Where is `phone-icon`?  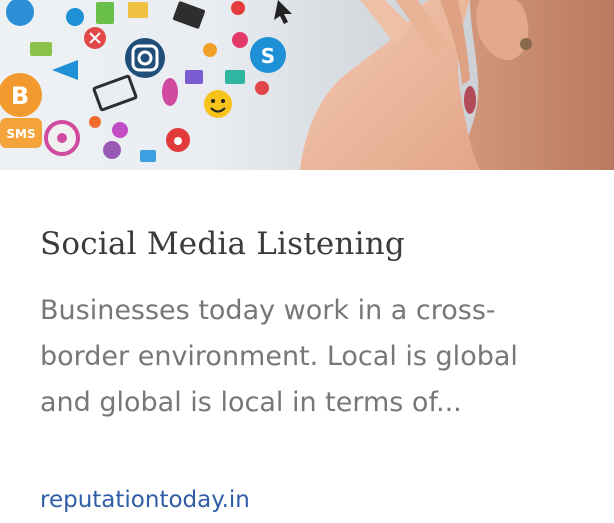 phone-icon is located at coordinates (105, 13).